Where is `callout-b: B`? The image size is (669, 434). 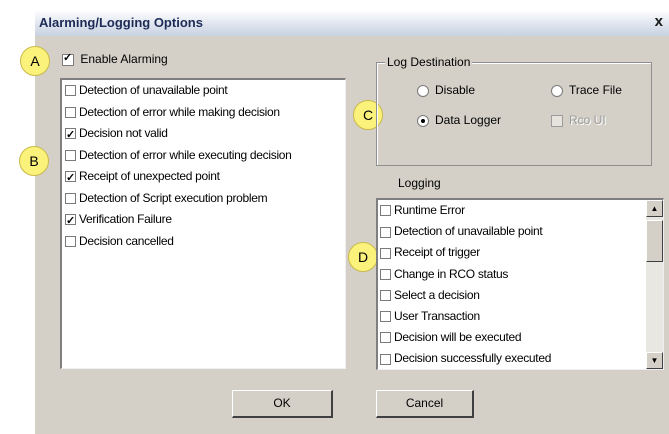
callout-b: B is located at coordinates (34, 161).